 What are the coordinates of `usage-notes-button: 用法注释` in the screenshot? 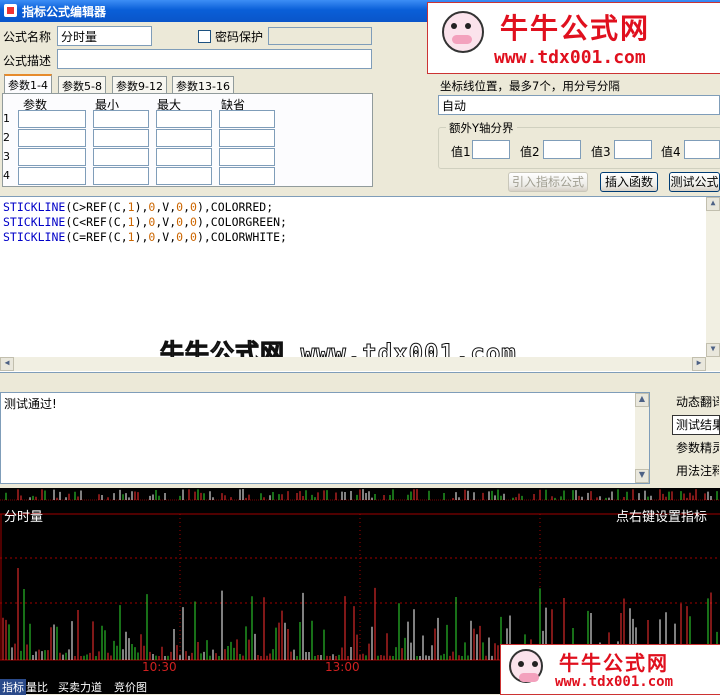 It's located at (696, 471).